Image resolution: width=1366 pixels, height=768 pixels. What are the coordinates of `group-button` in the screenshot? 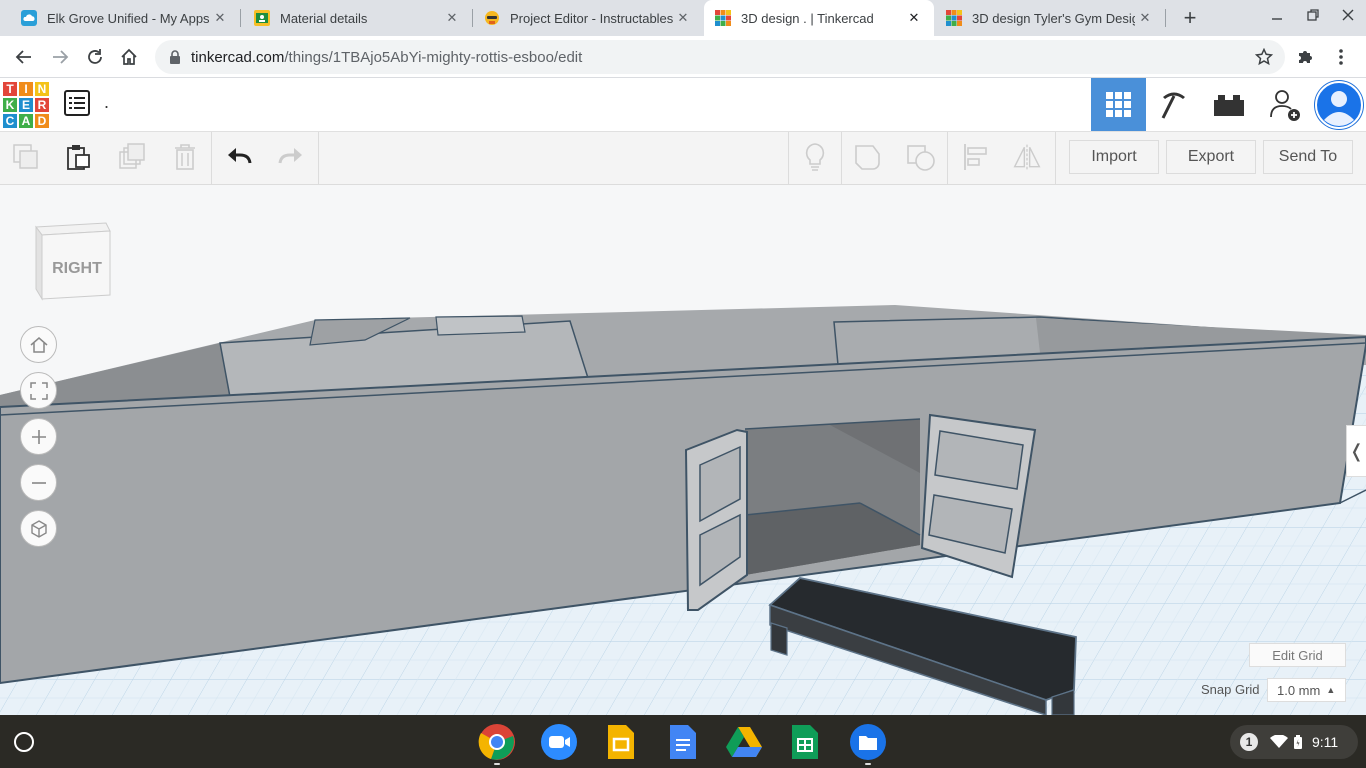 It's located at (868, 157).